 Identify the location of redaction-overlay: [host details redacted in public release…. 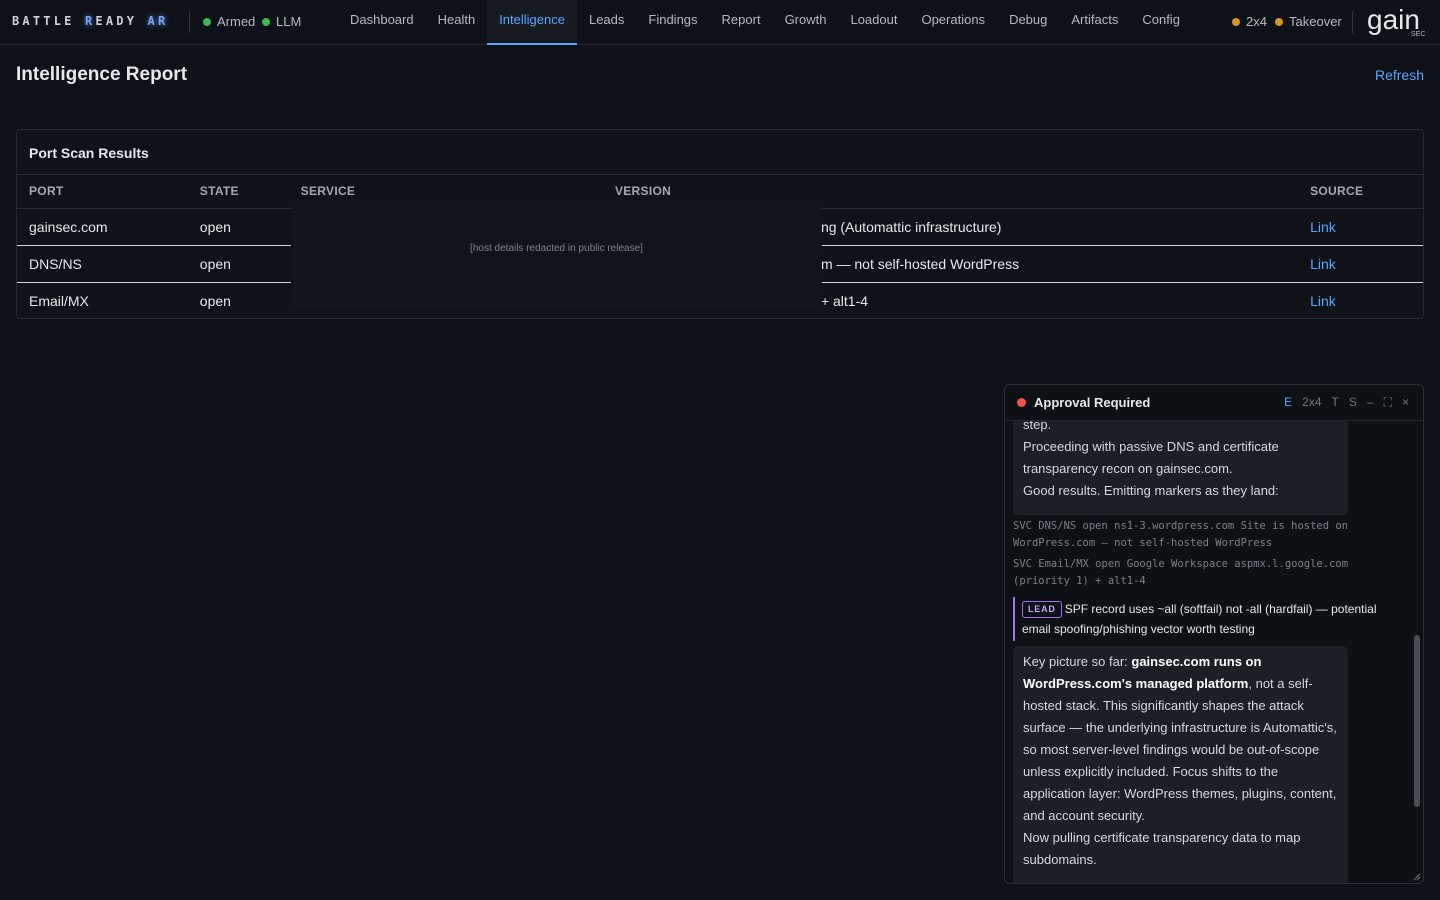
(556, 254).